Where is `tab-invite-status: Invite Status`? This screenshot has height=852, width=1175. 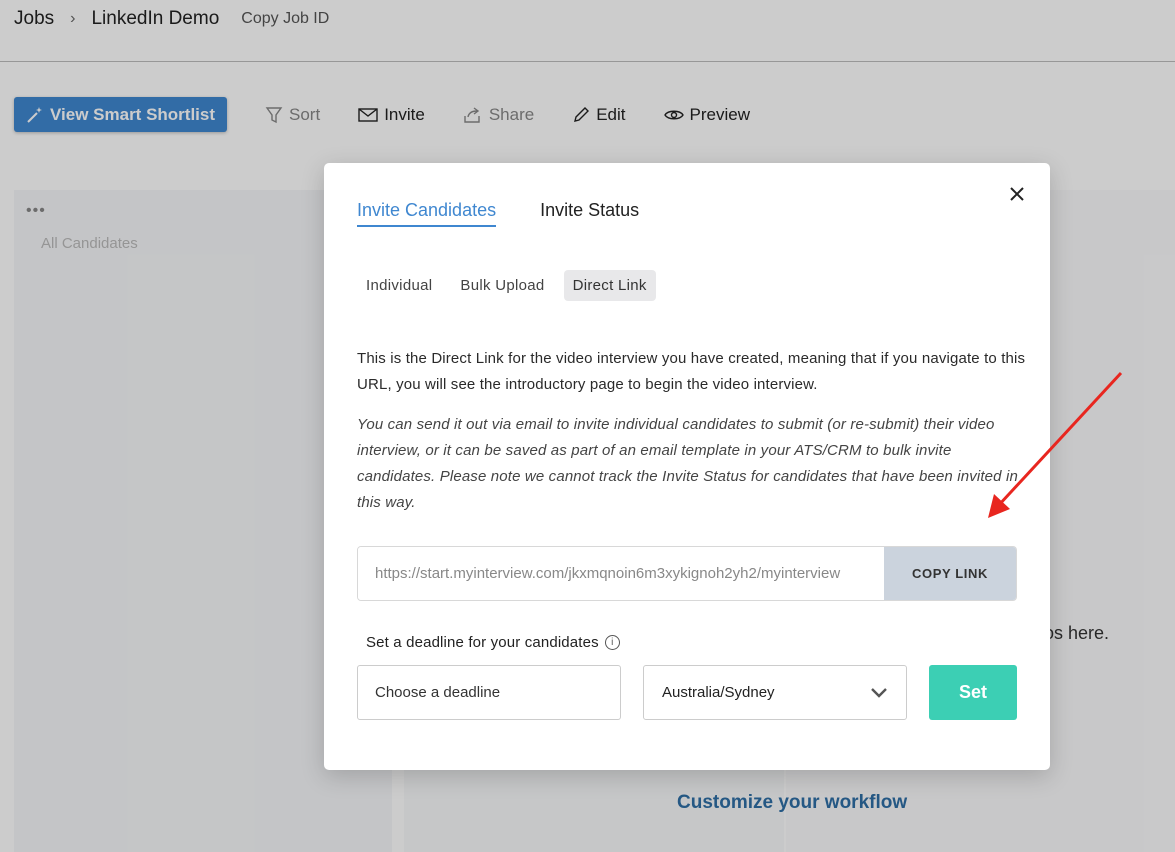 tab-invite-status: Invite Status is located at coordinates (589, 213).